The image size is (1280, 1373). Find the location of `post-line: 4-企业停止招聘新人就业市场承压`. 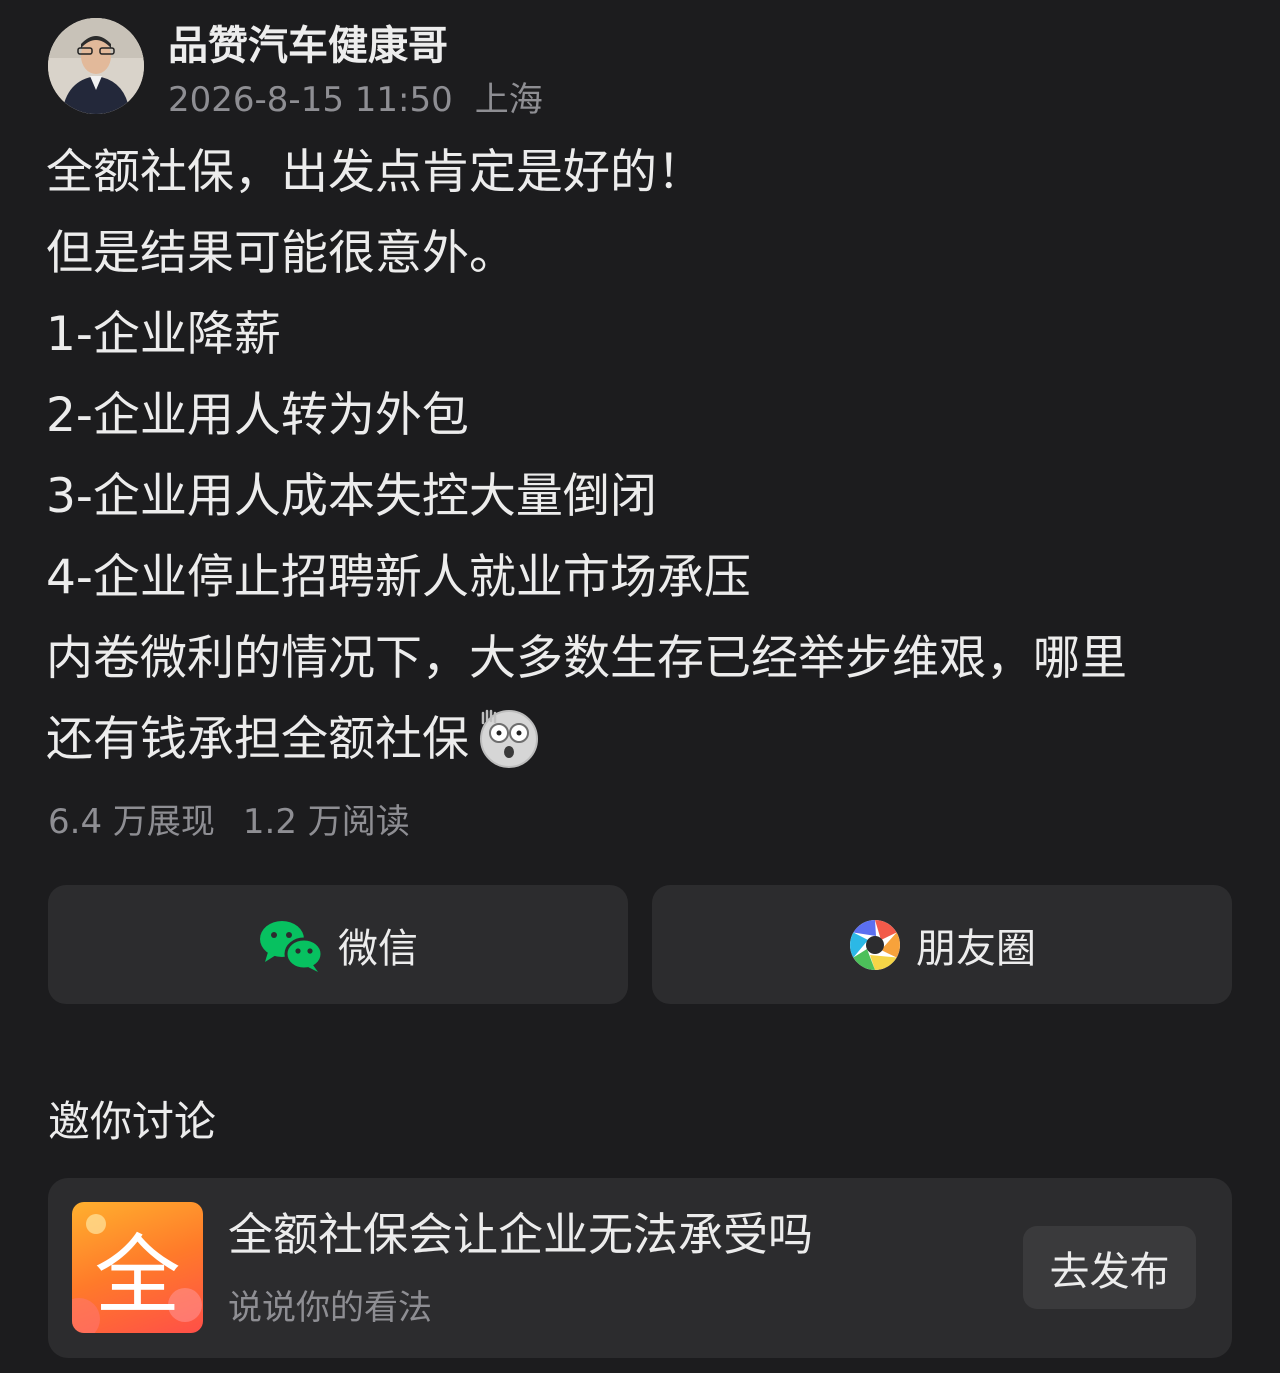

post-line: 4-企业停止招聘新人就业市场承压 is located at coordinates (398, 577).